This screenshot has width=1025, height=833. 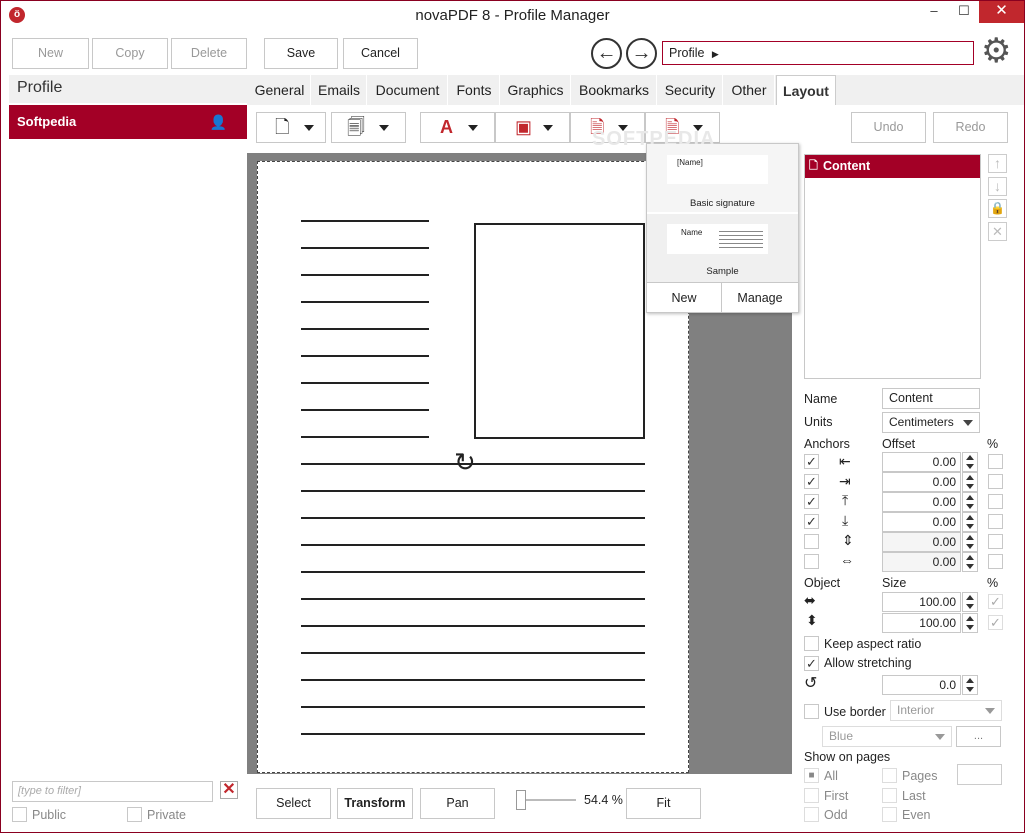 What do you see at coordinates (811, 501) in the screenshot?
I see `anchor-top-checkbox: ✓` at bounding box center [811, 501].